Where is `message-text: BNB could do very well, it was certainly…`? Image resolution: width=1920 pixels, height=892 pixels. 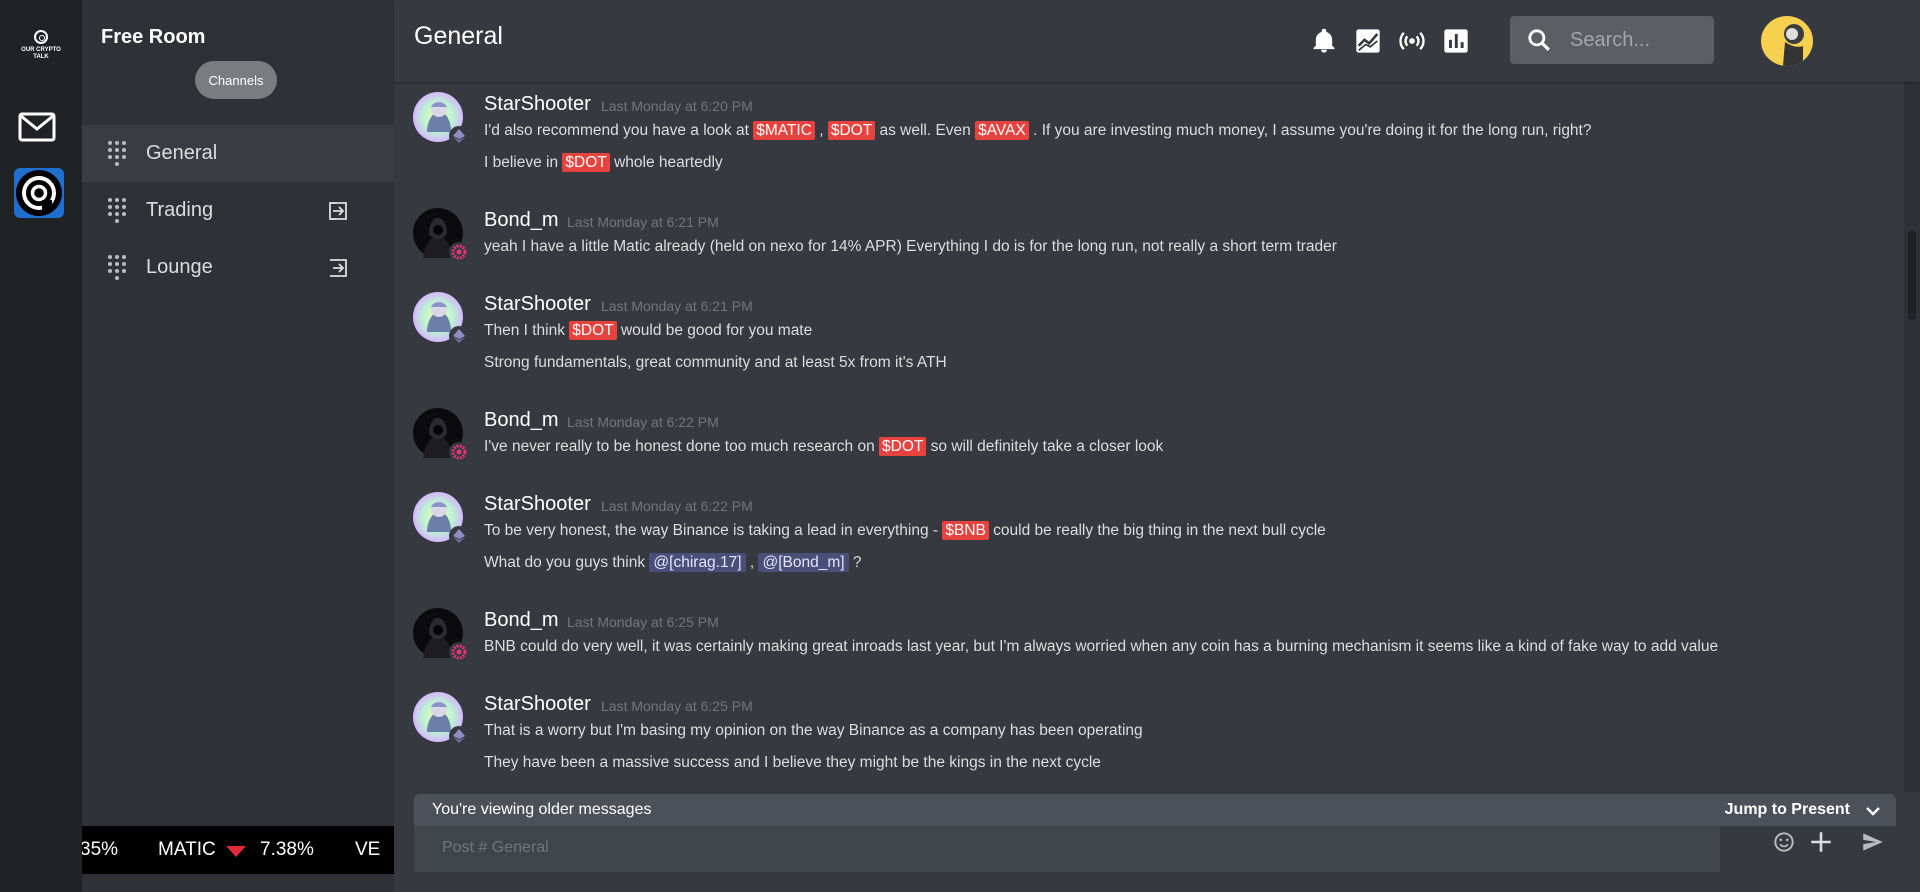
message-text: BNB could do very well, it was certainly… is located at coordinates (1101, 646).